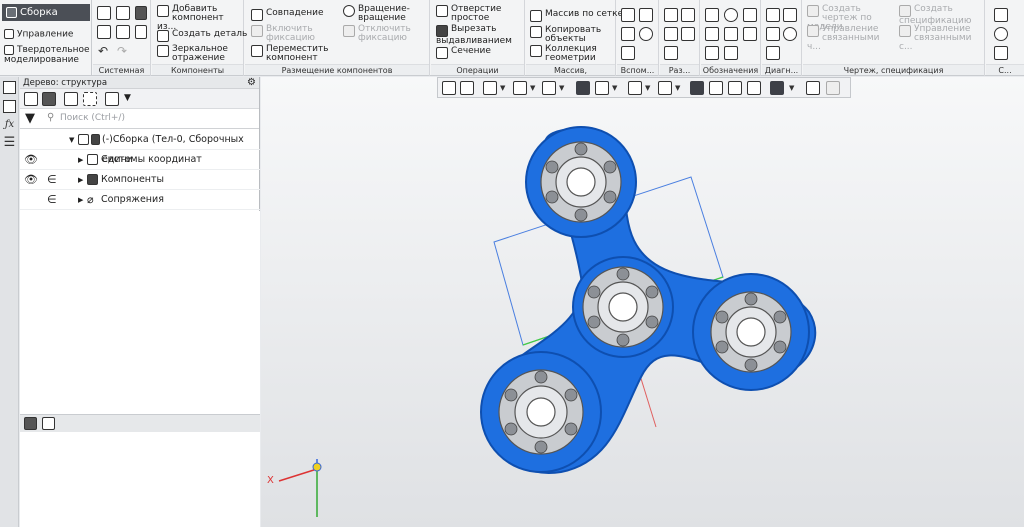 The width and height of the screenshot is (1024, 527). What do you see at coordinates (712, 15) in the screenshot?
I see `roughness-icon` at bounding box center [712, 15].